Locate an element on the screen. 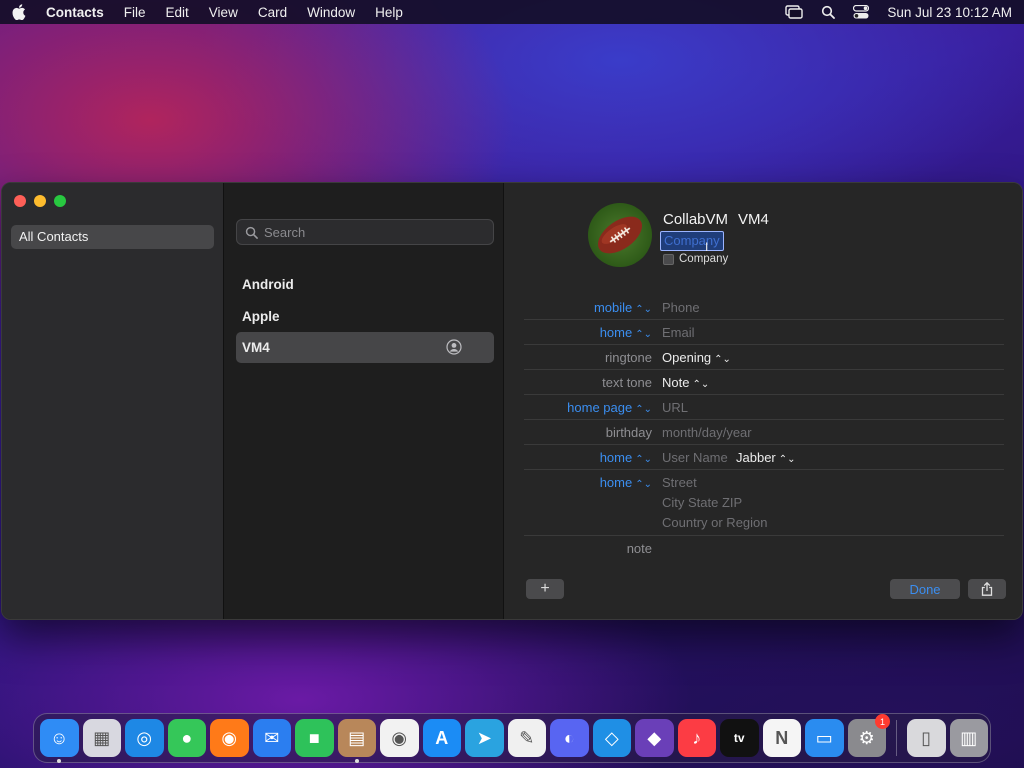  dock-glyph: ✎ is located at coordinates (527, 737).